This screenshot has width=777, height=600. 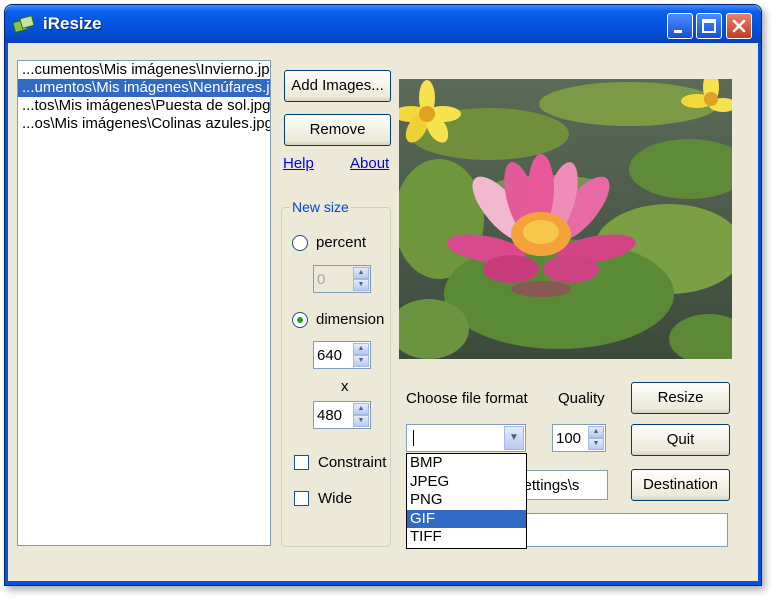 What do you see at coordinates (680, 26) in the screenshot?
I see `minimize-button` at bounding box center [680, 26].